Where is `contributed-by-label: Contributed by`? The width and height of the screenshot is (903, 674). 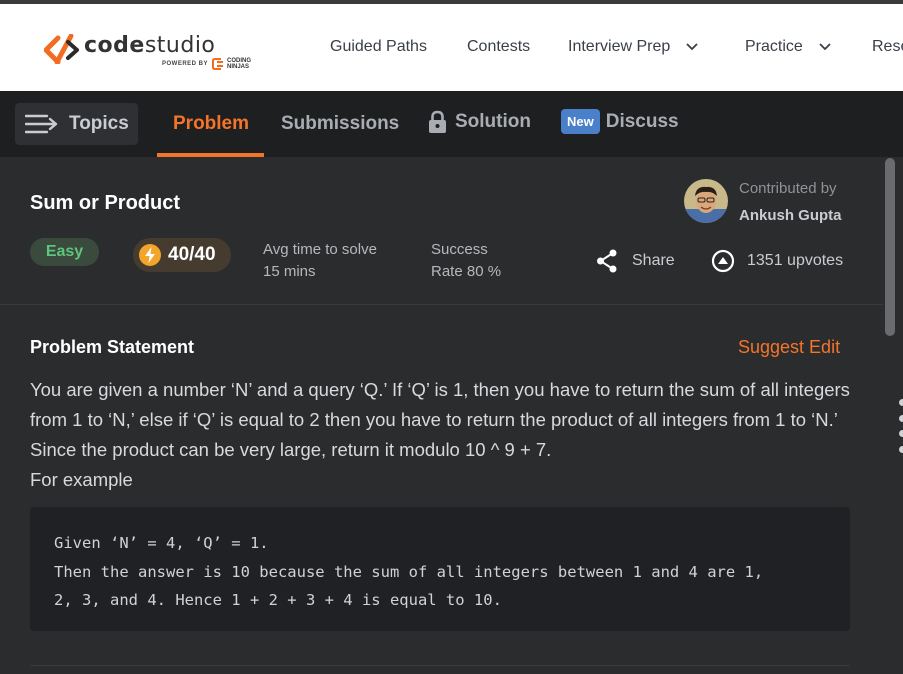
contributed-by-label: Contributed by is located at coordinates (788, 188).